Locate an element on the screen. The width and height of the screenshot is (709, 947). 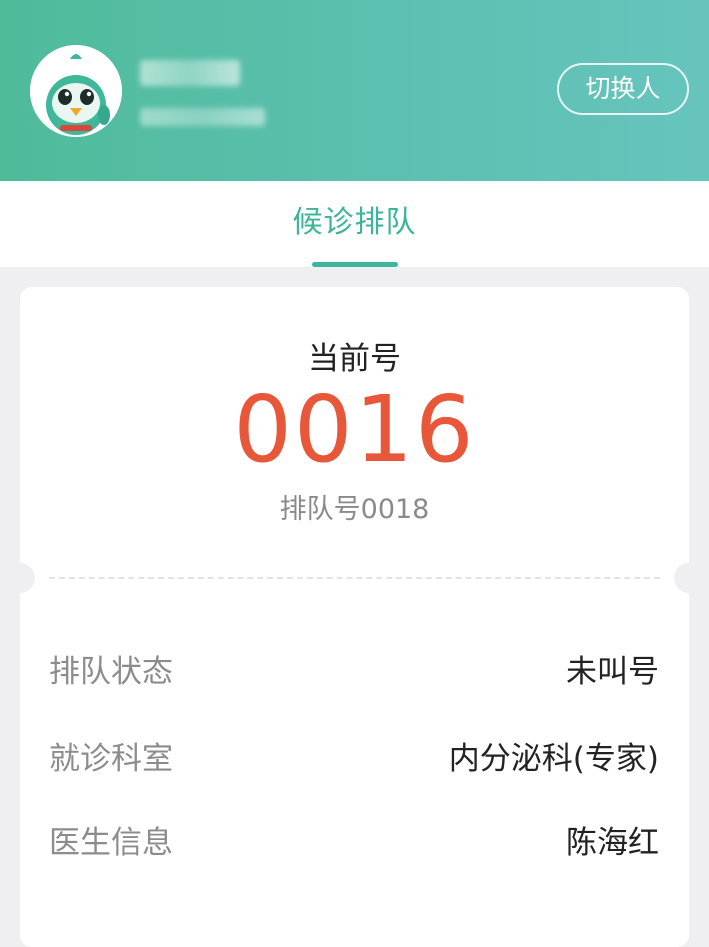
user-name-blurred is located at coordinates (190, 73).